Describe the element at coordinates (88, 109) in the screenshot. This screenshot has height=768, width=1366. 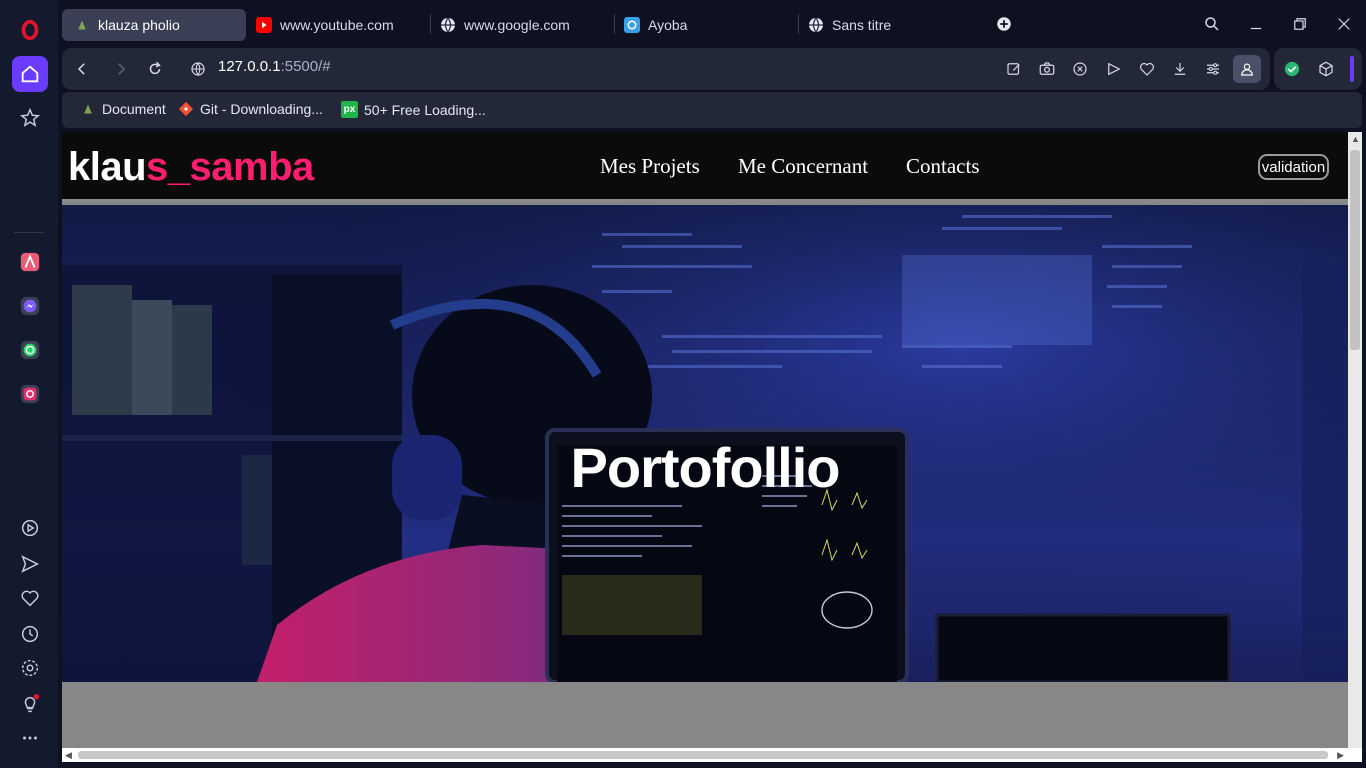
I see `document-favicon-icon` at that location.